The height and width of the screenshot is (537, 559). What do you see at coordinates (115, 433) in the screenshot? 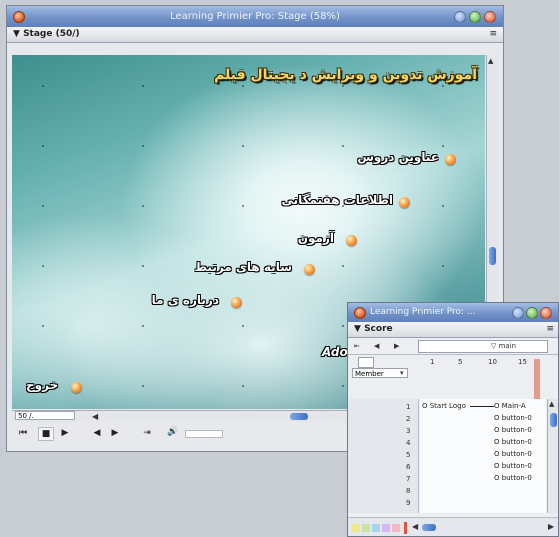
I see `step-forward-button: ▶` at bounding box center [115, 433].